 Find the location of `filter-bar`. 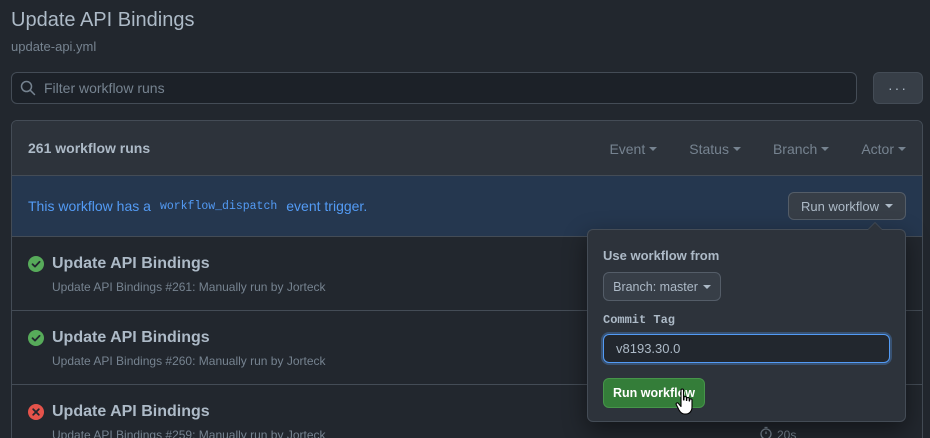

filter-bar is located at coordinates (434, 88).